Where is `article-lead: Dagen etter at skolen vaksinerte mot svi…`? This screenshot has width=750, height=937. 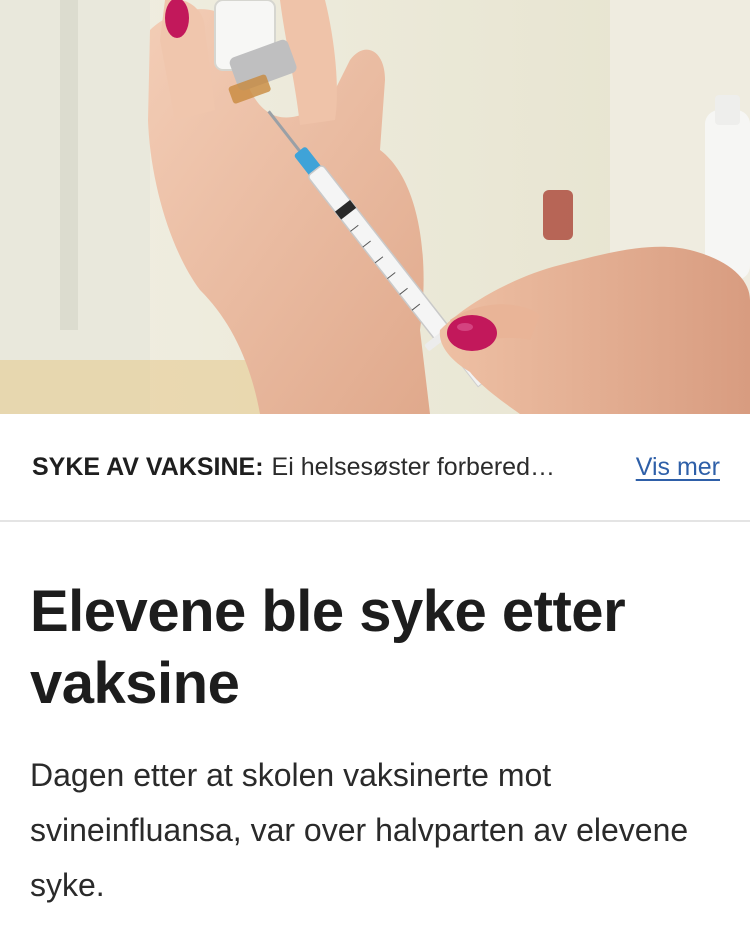
article-lead: Dagen etter at skolen vaksinerte mot svi… is located at coordinates (359, 830).